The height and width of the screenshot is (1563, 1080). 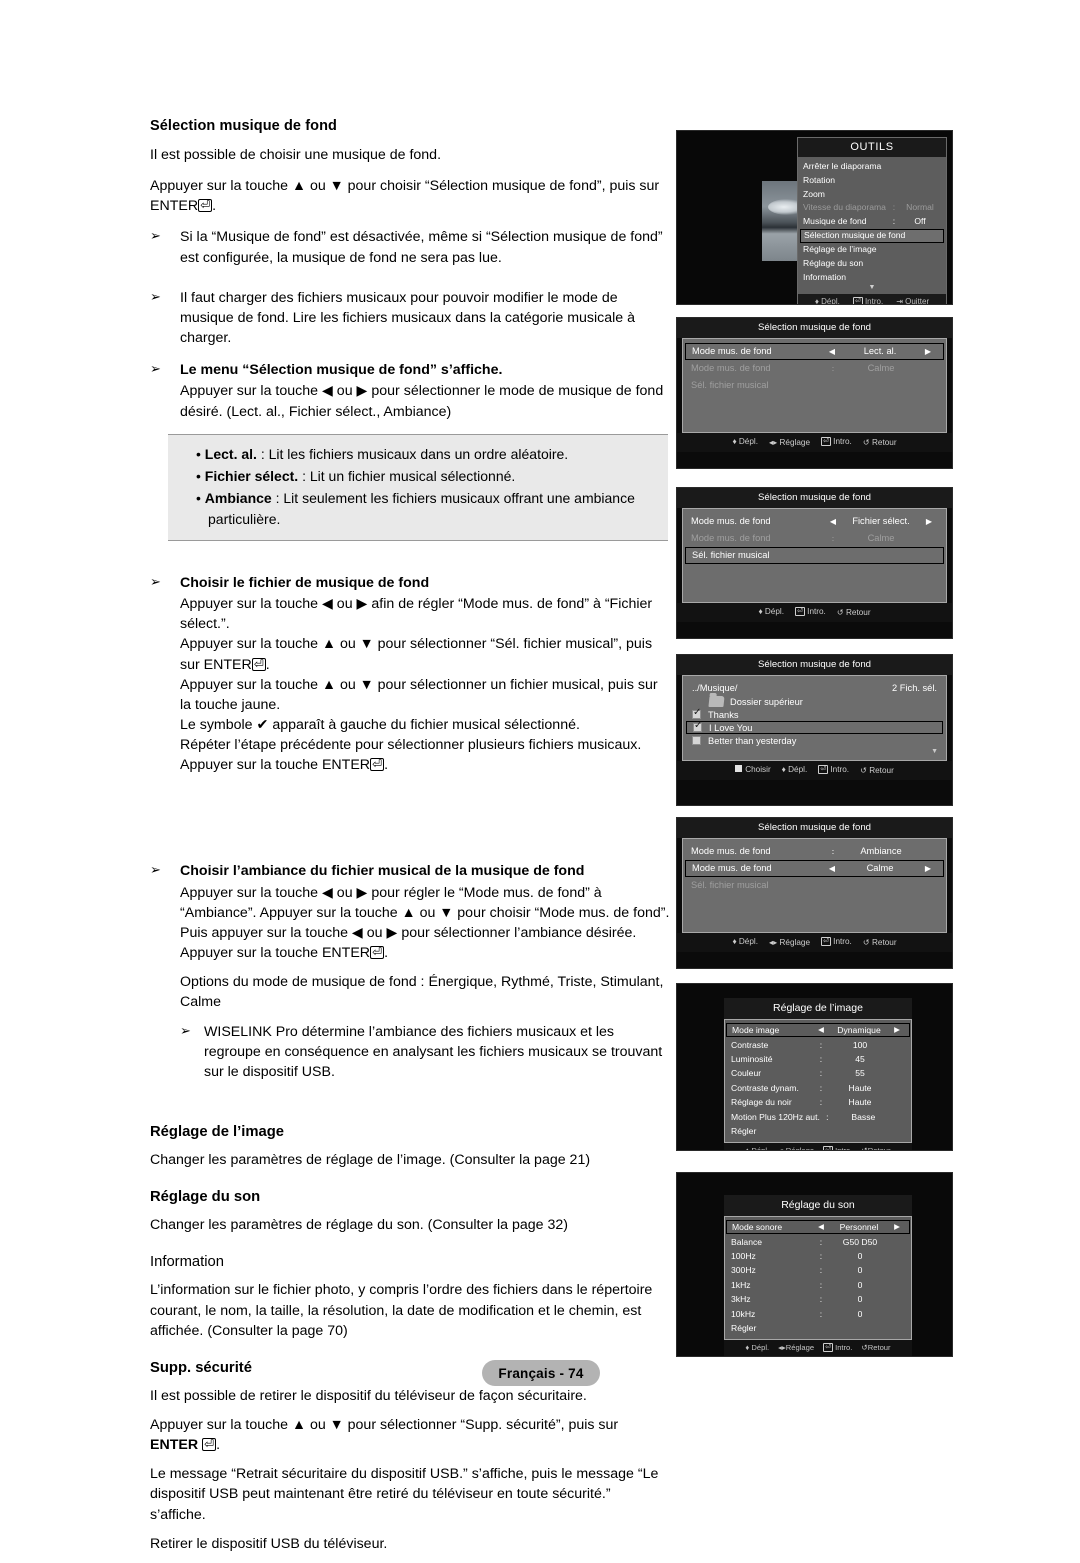 I want to click on setting-row-bgm-mode: Mode mus. de fond ◀ Fichier sélect. ▶, so click(x=814, y=521).